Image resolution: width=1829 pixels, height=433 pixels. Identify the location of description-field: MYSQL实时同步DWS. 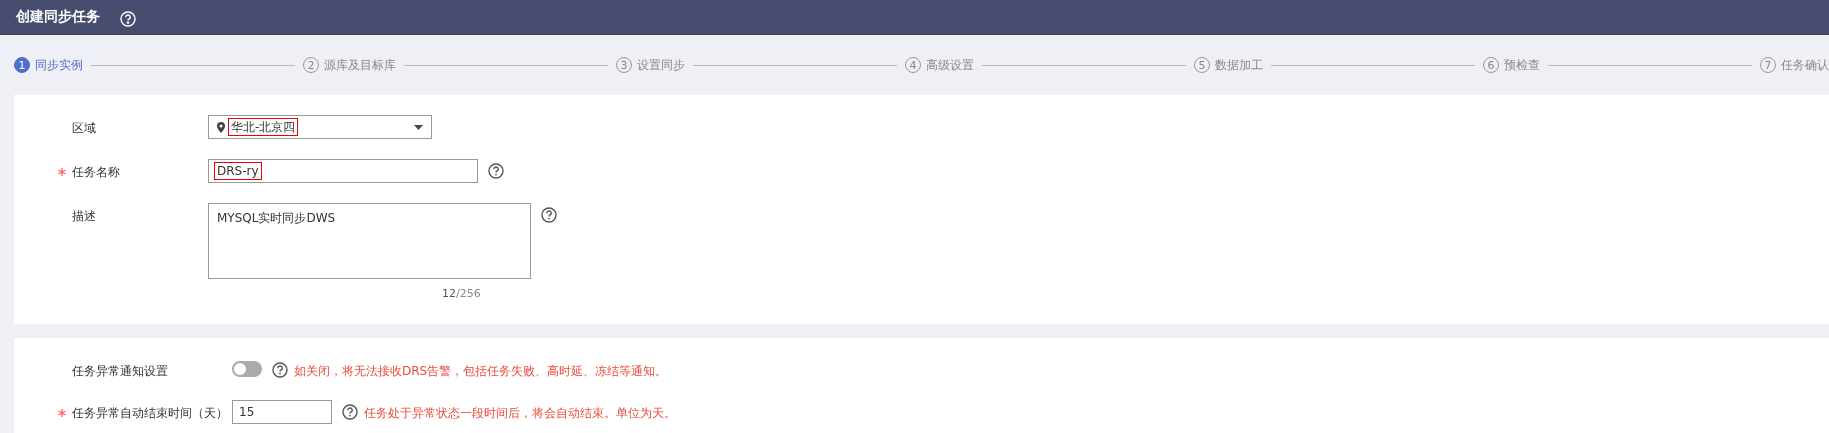
(369, 241).